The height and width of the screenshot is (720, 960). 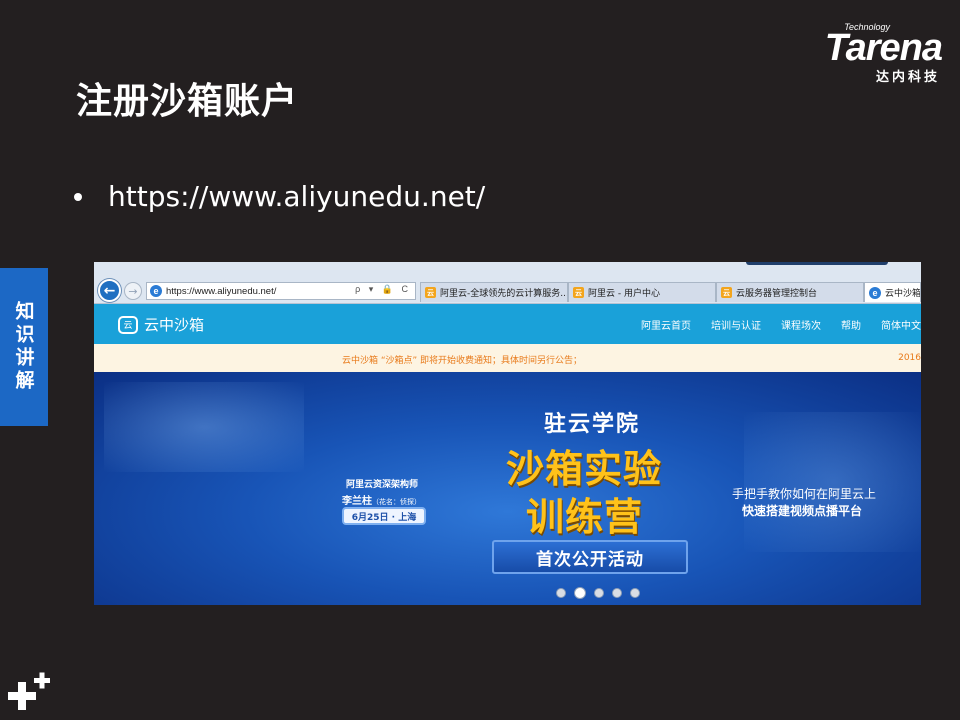 I want to click on menu-item-language: 简体中文, so click(x=901, y=324).